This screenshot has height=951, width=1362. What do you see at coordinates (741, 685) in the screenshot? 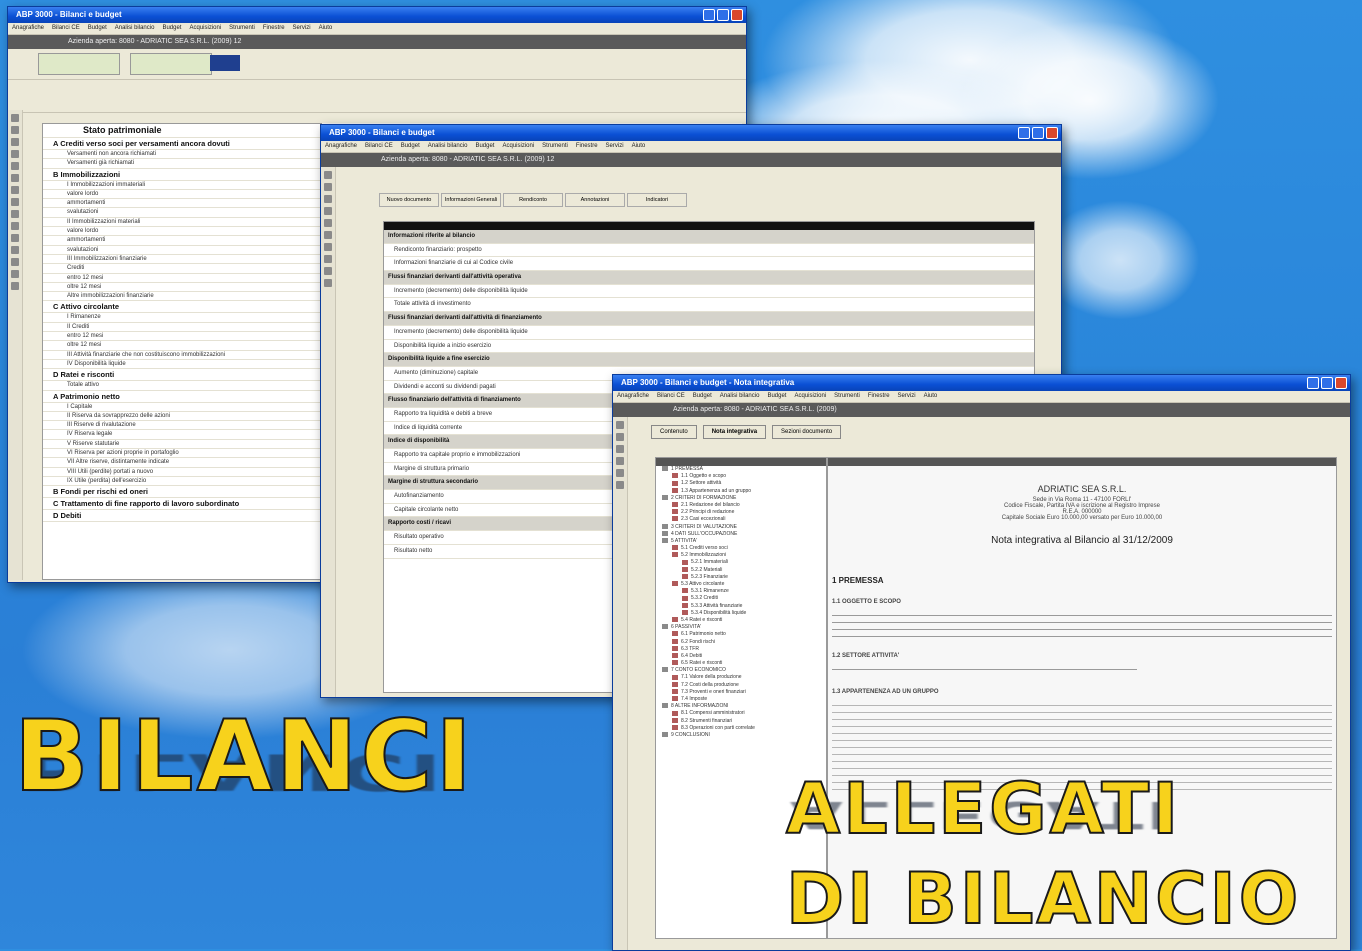
I see `tree-node: 7.2 Costi della produzione` at bounding box center [741, 685].